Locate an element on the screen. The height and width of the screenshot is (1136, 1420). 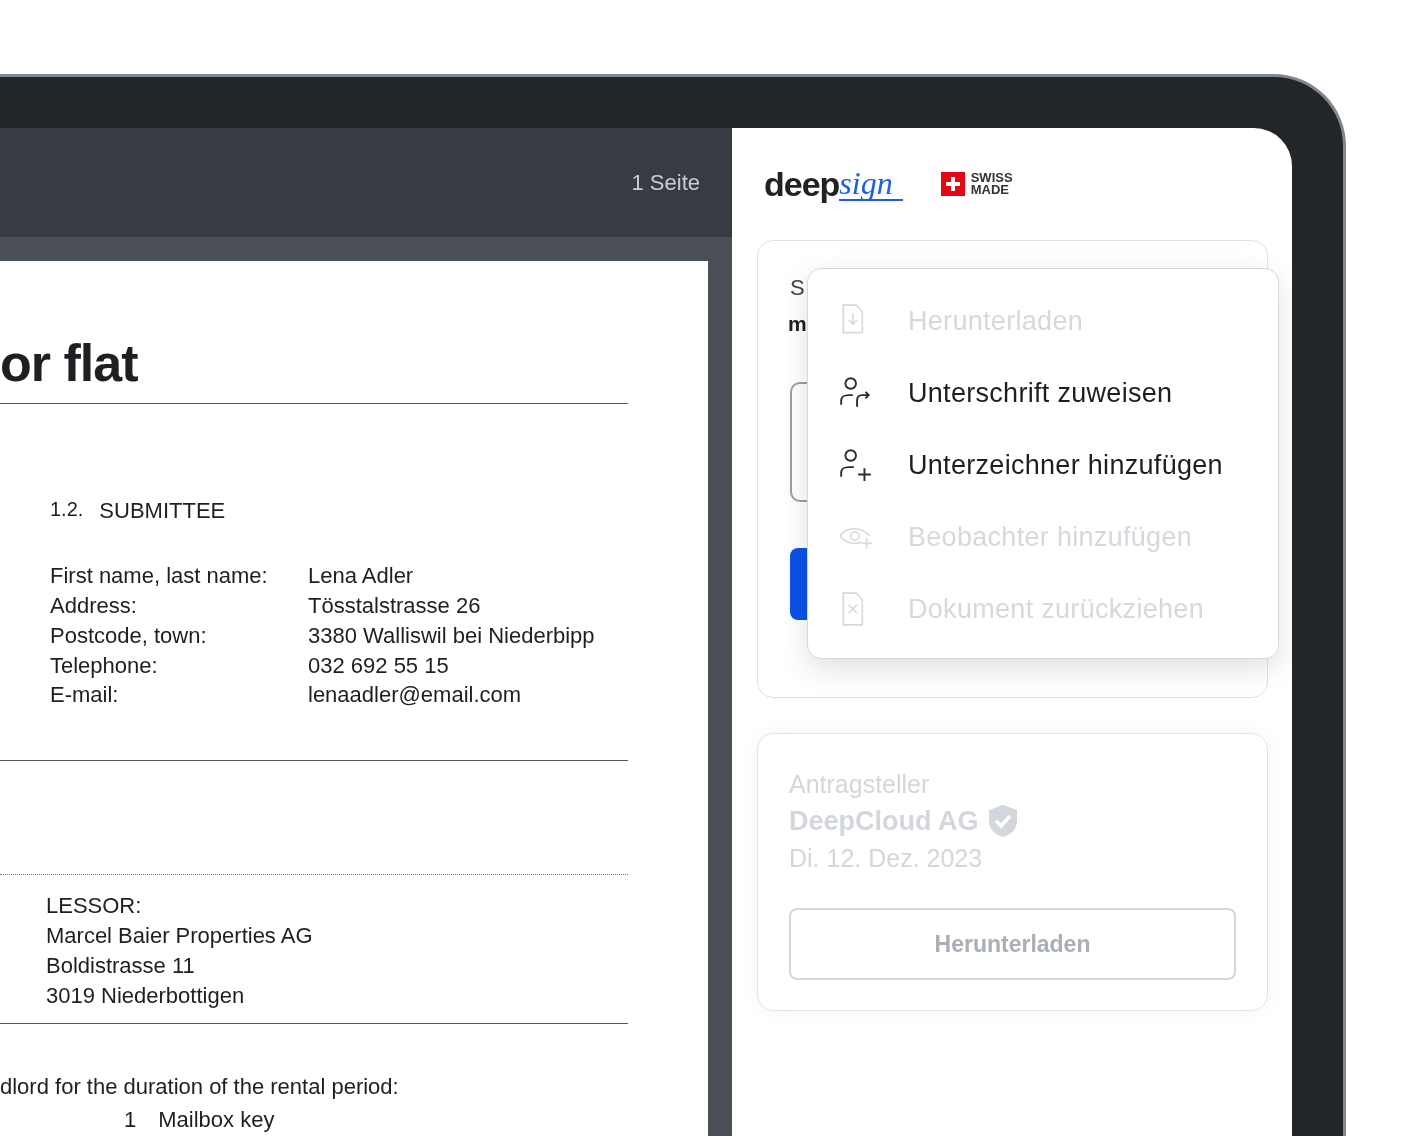
field-label: E-mail: is located at coordinates (85, 695).